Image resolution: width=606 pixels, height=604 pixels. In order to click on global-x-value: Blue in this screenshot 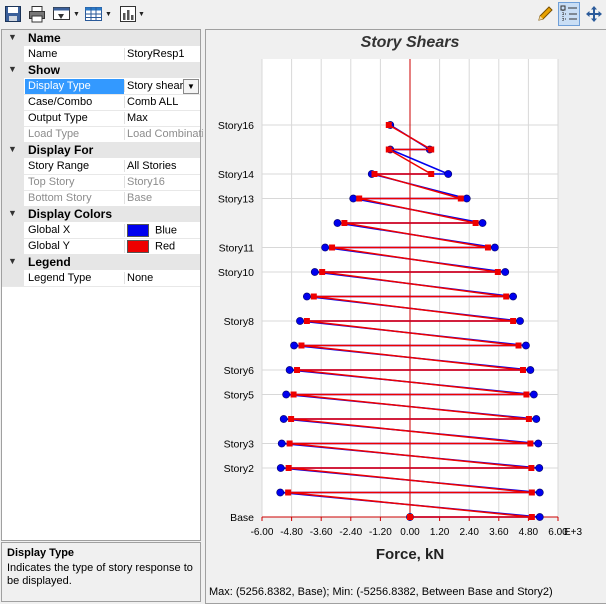, I will do `click(163, 230)`.